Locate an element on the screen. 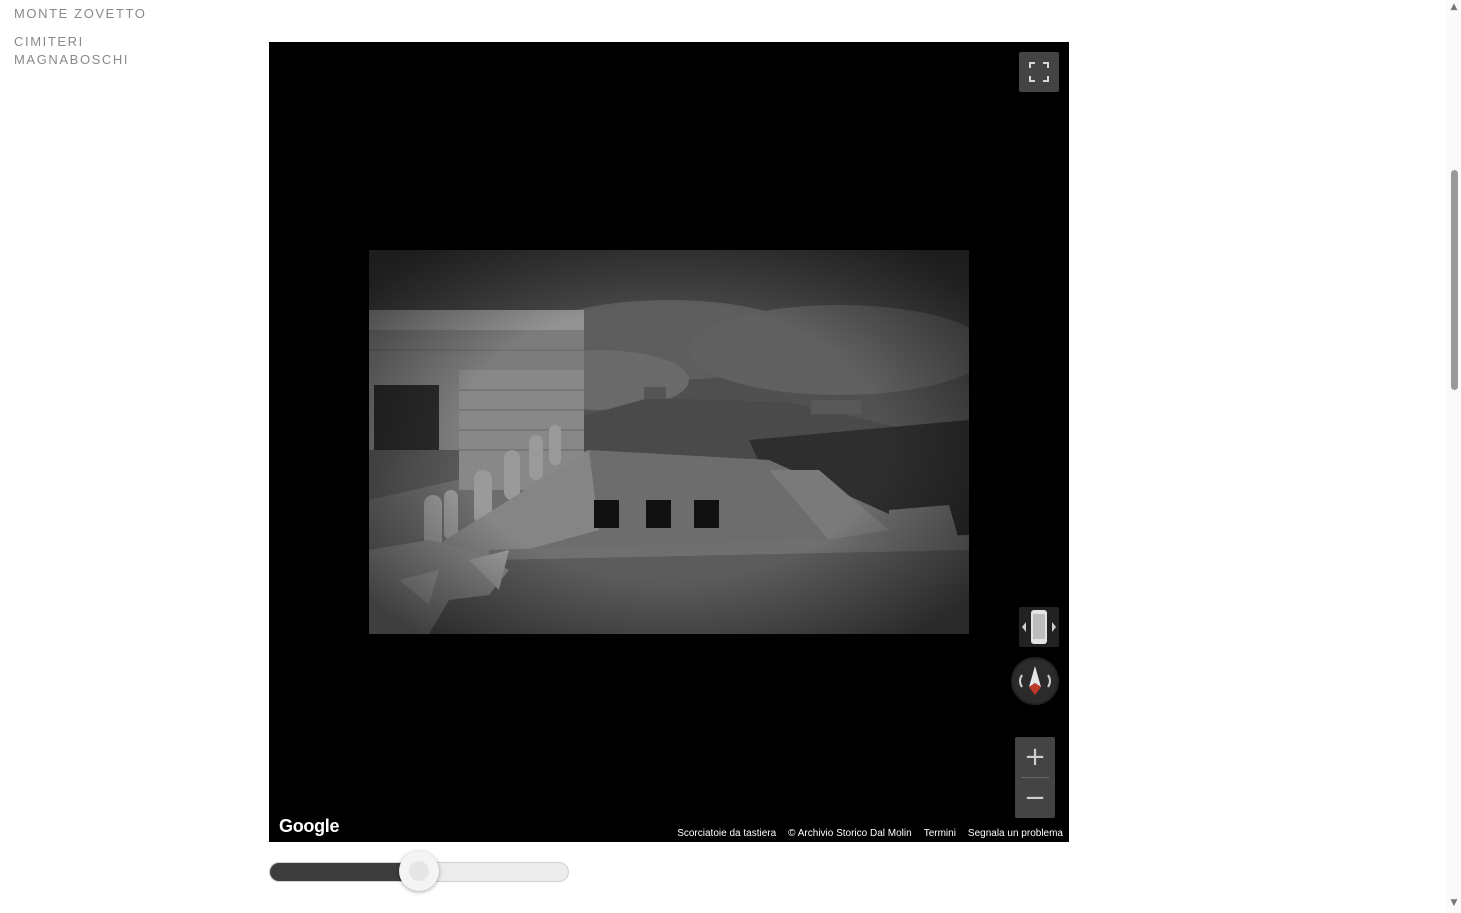 The image size is (1461, 913). device-orientation-button is located at coordinates (1039, 627).